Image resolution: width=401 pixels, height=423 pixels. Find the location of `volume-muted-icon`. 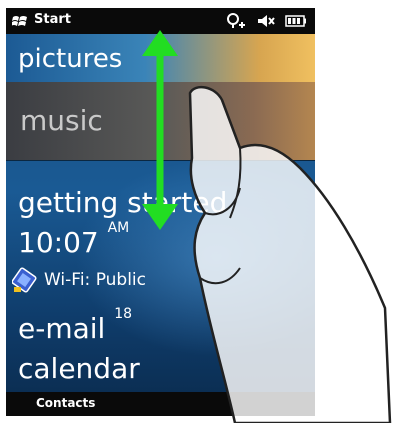

volume-muted-icon is located at coordinates (266, 21).